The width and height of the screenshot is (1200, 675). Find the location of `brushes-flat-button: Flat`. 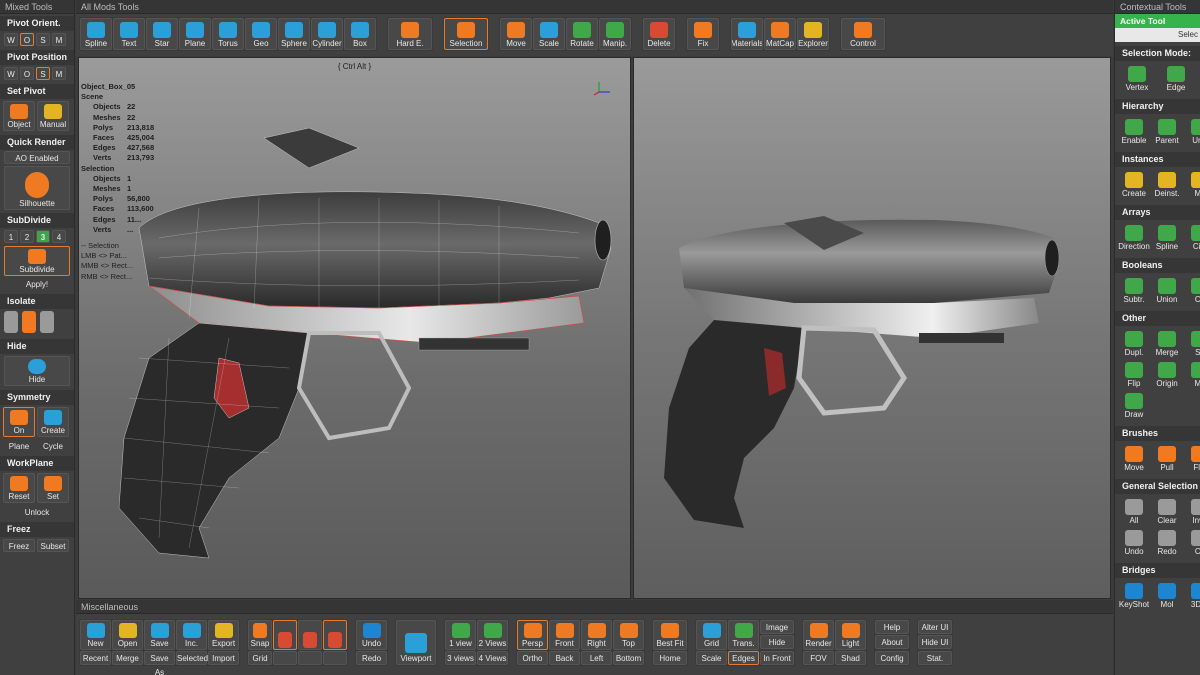

brushes-flat-button: Flat is located at coordinates (1192, 458).